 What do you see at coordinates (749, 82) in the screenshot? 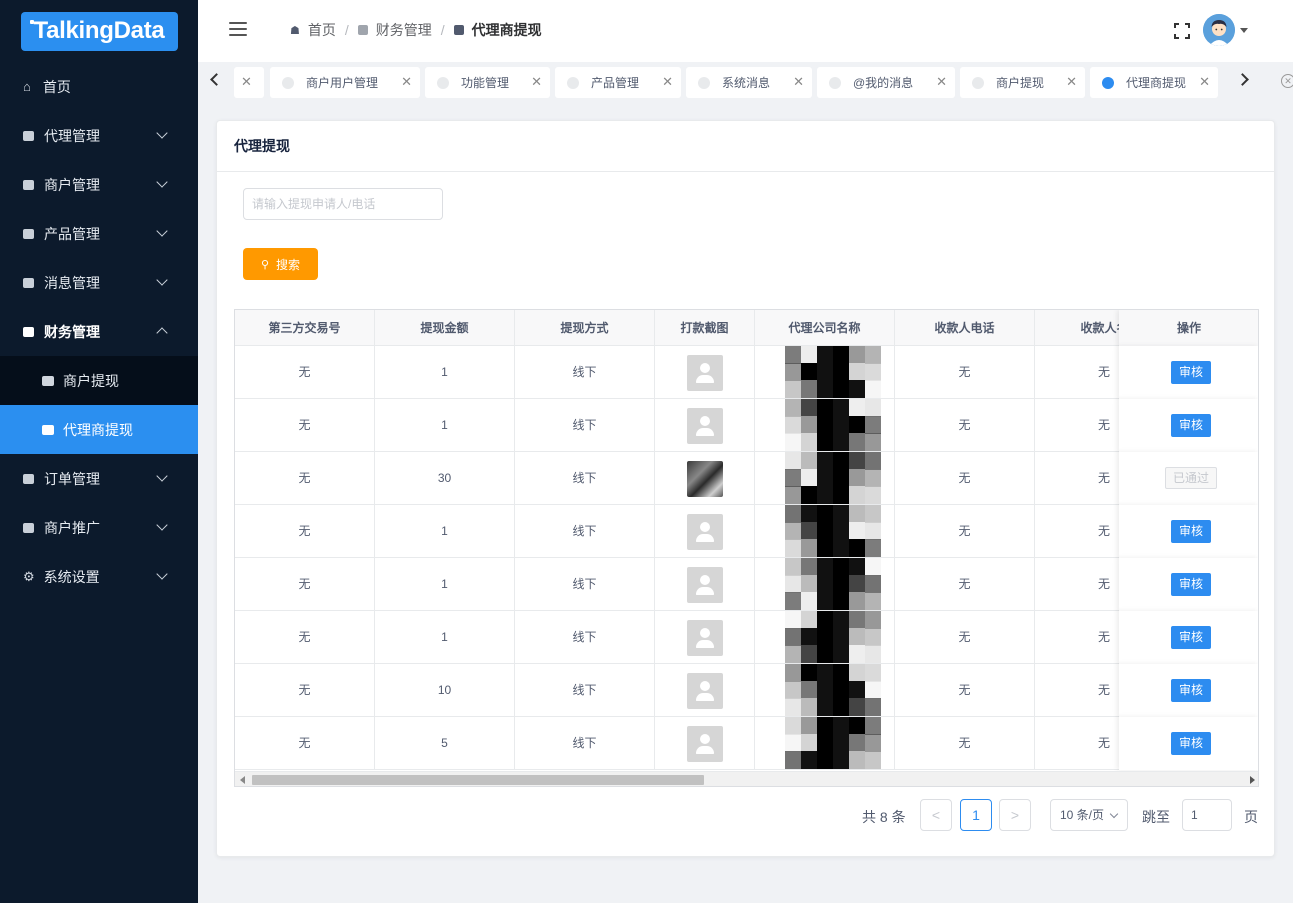
I see `tab-3: 系统消息 ✕` at bounding box center [749, 82].